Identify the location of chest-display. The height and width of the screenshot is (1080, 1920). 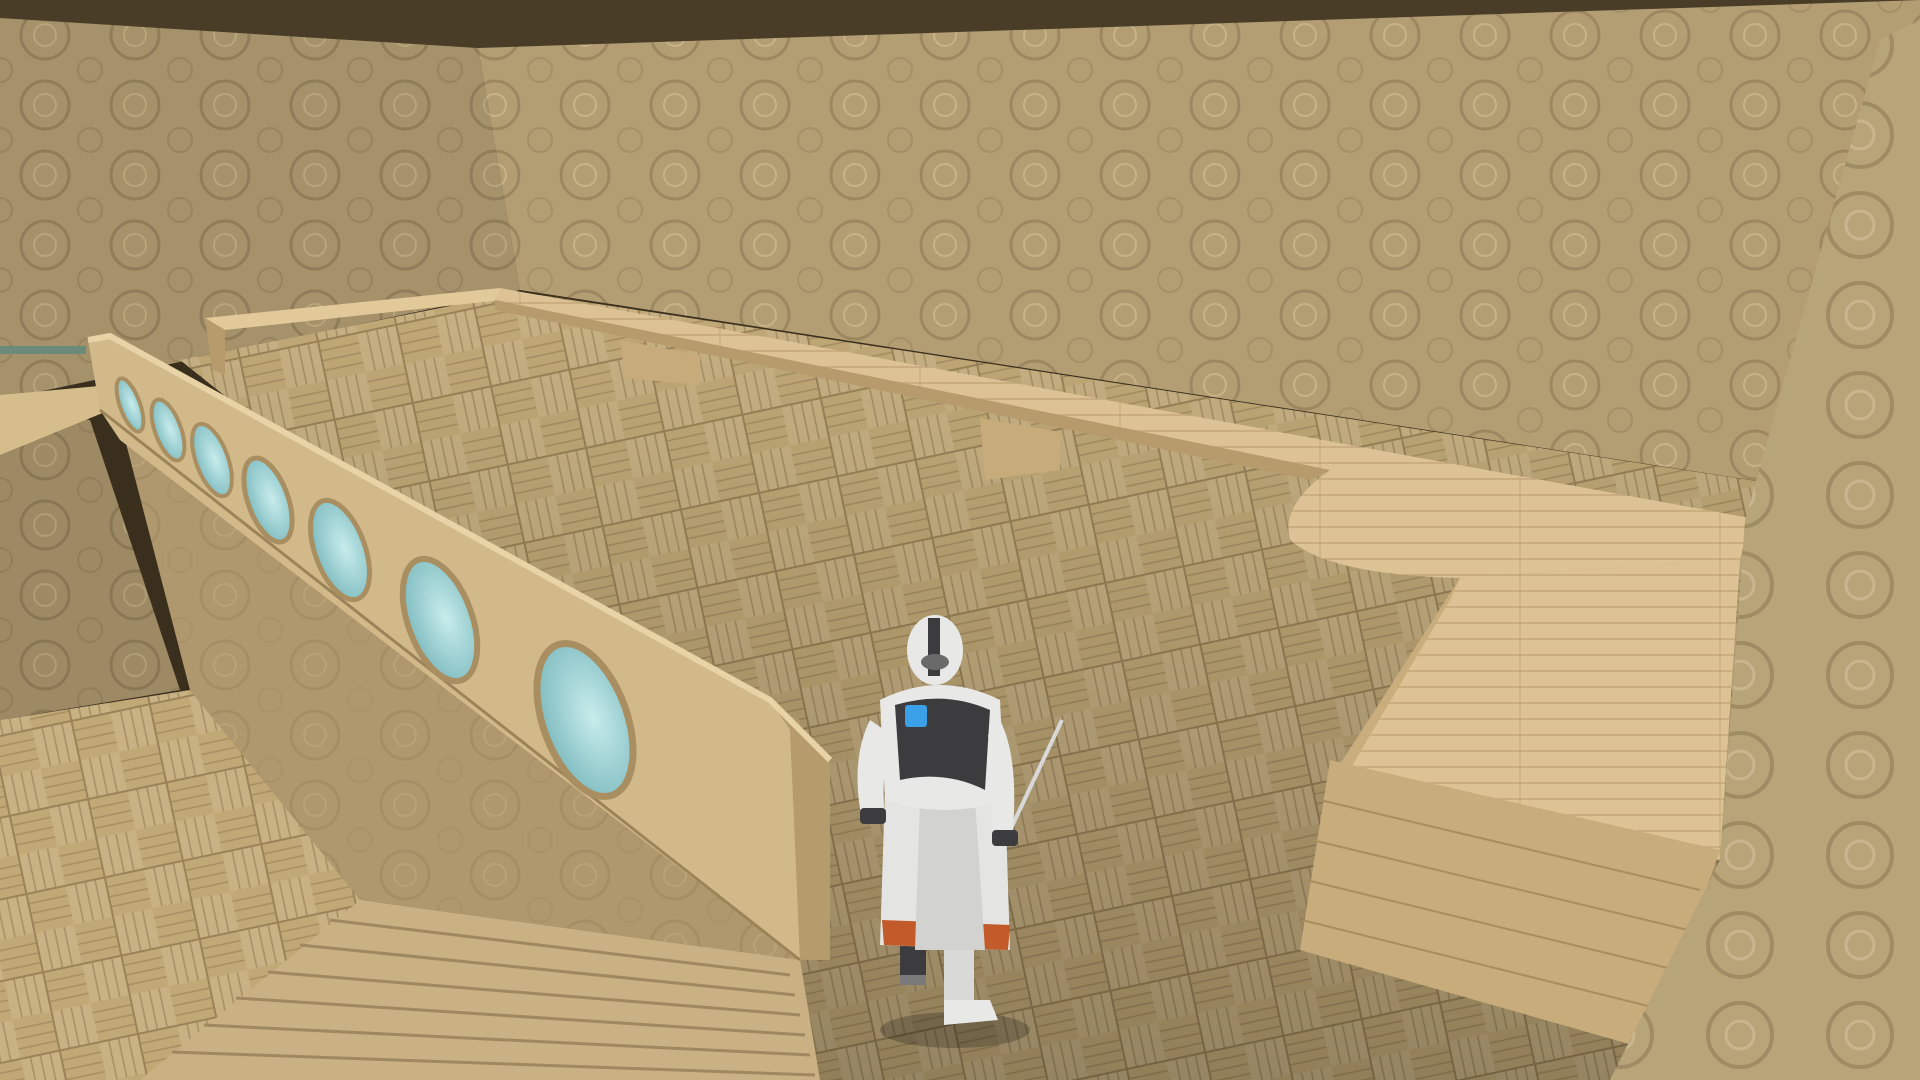
(916, 716).